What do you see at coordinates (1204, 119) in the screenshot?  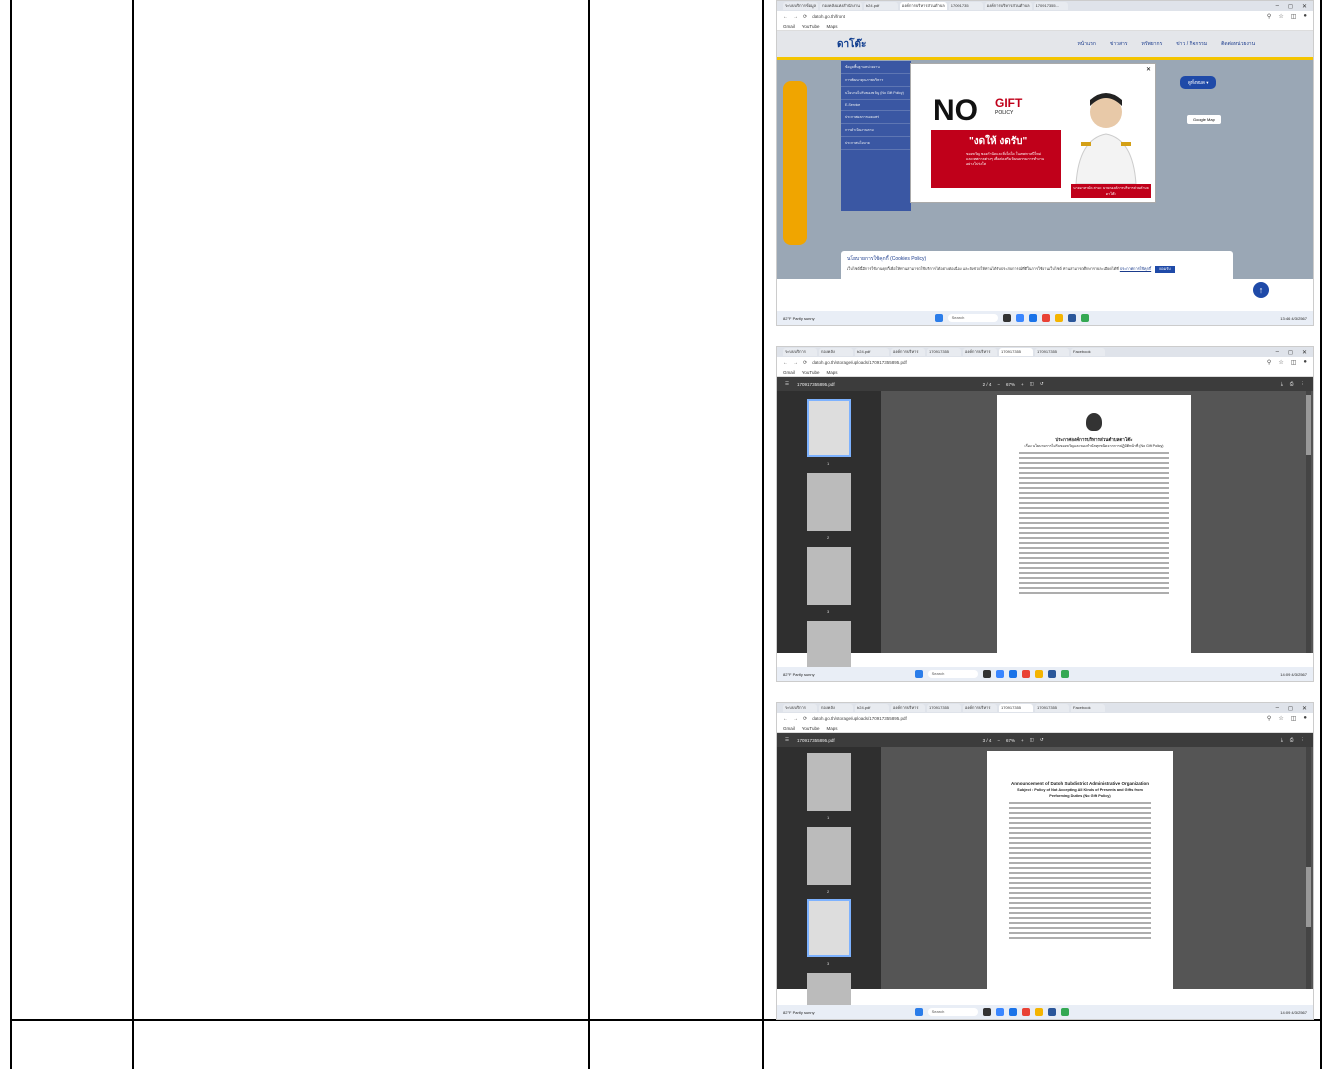 I see `google-map-button: Google Map` at bounding box center [1204, 119].